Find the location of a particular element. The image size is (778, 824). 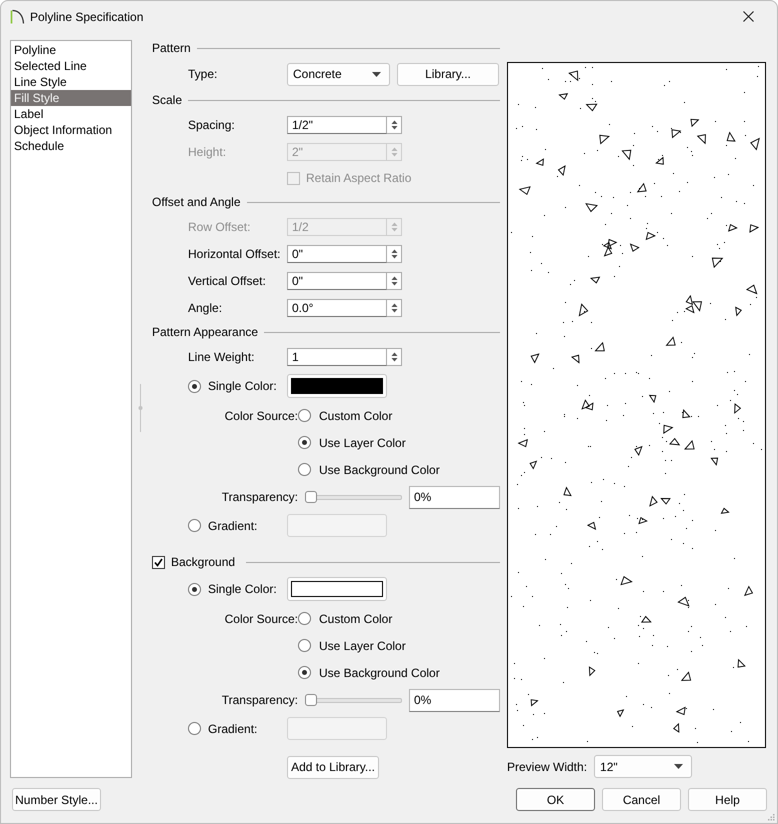

splitter-handle-icon is located at coordinates (140, 408).